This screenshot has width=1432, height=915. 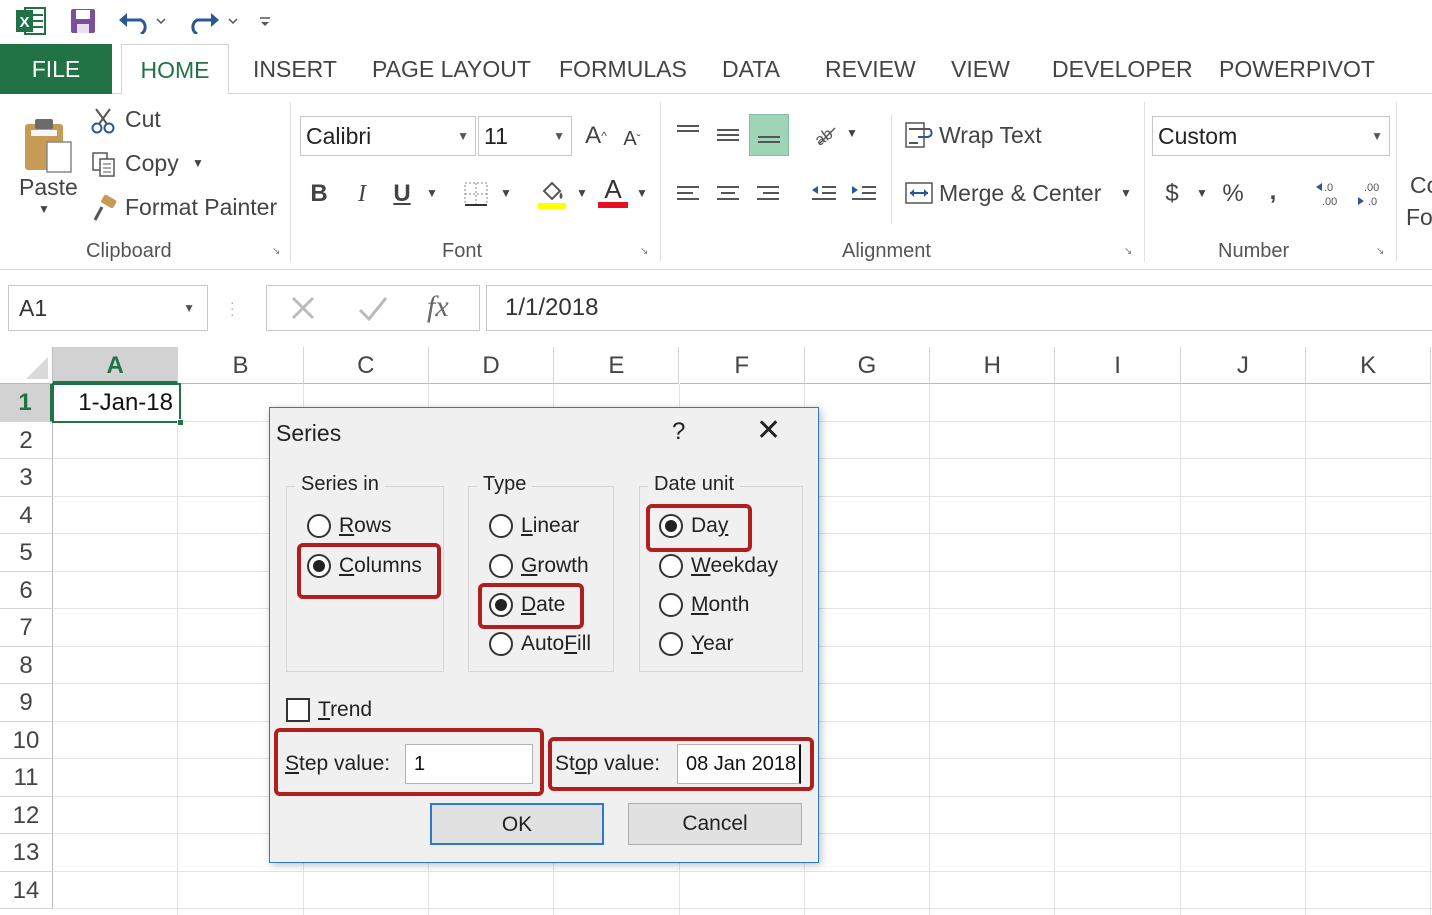 I want to click on align-left-icon, so click(x=688, y=194).